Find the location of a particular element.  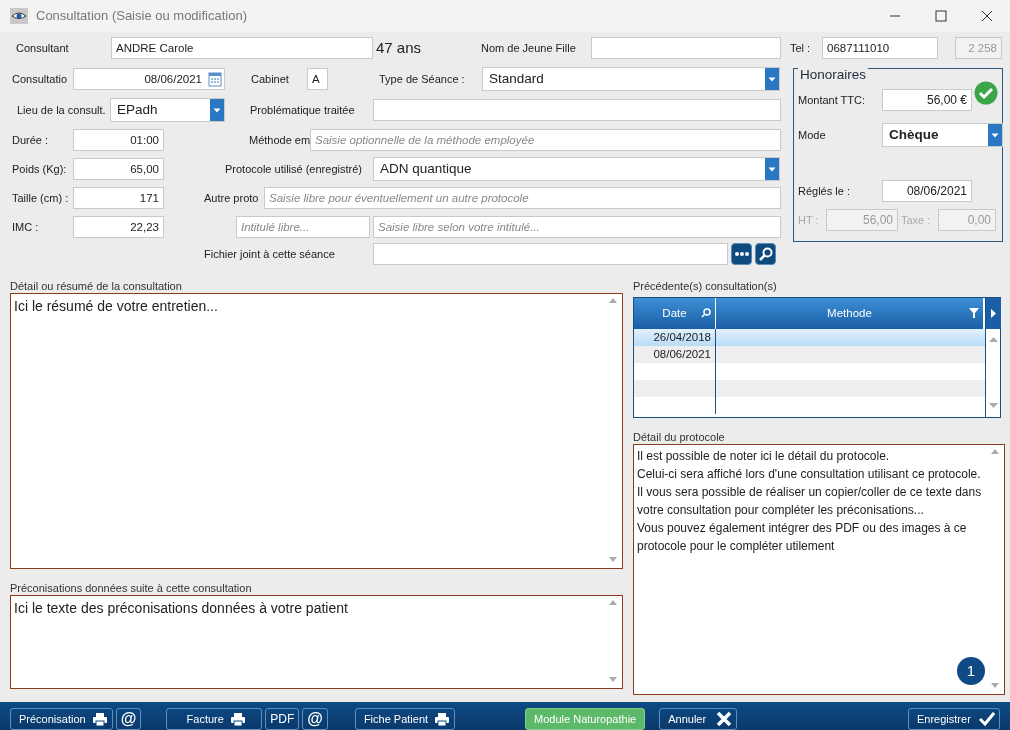

footer-button: Préconisation is located at coordinates (61, 719).